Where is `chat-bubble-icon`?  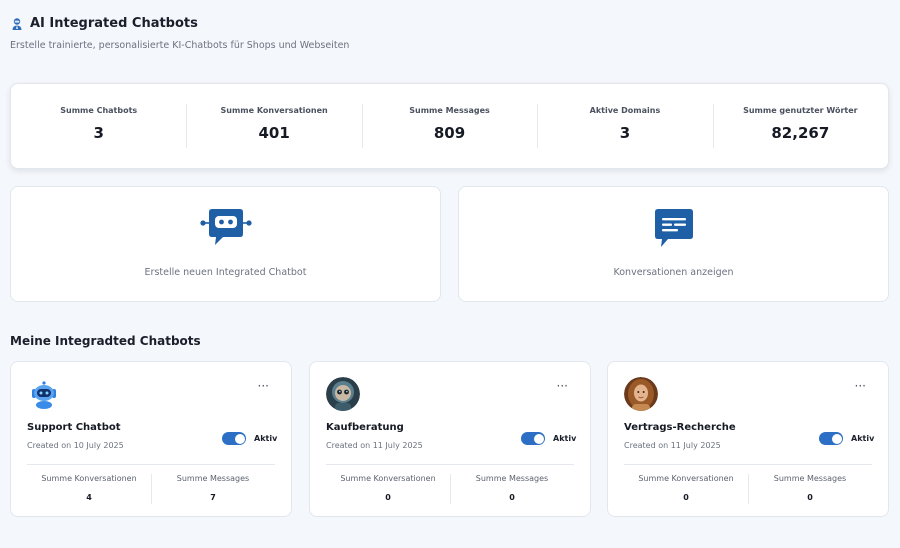 chat-bubble-icon is located at coordinates (673, 228).